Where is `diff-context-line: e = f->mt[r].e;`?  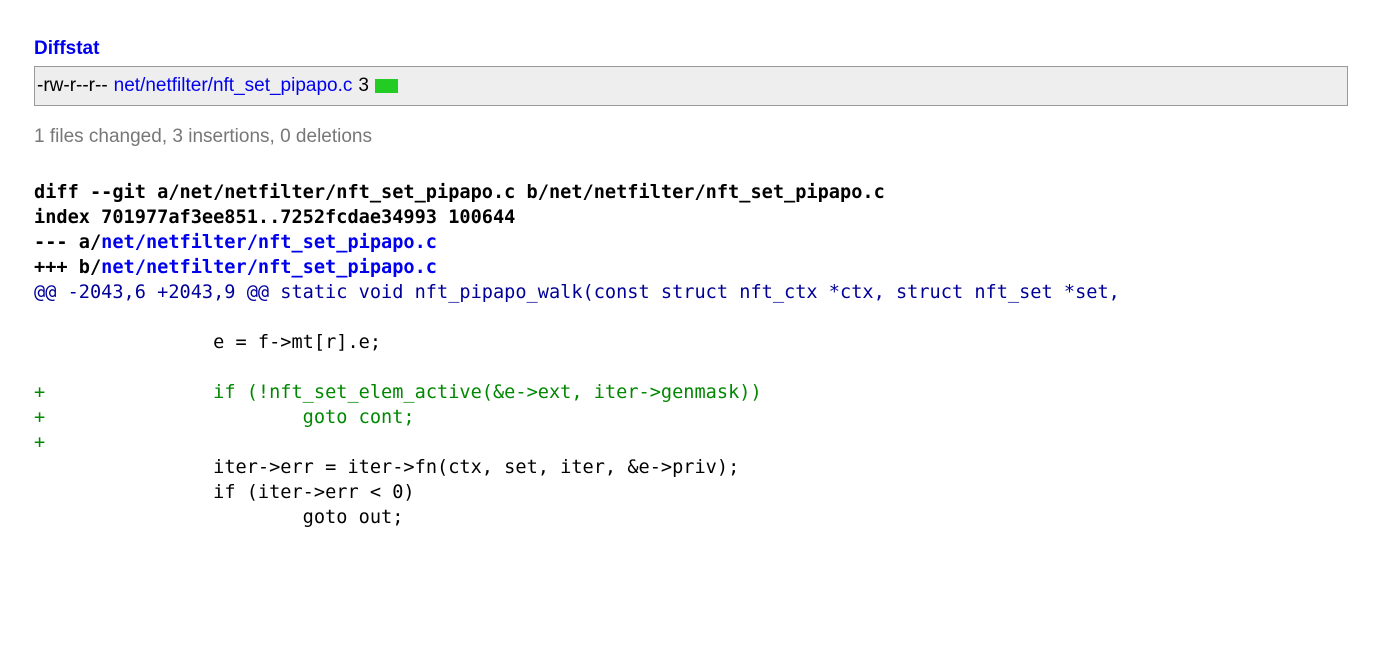
diff-context-line: e = f->mt[r].e; is located at coordinates (208, 342).